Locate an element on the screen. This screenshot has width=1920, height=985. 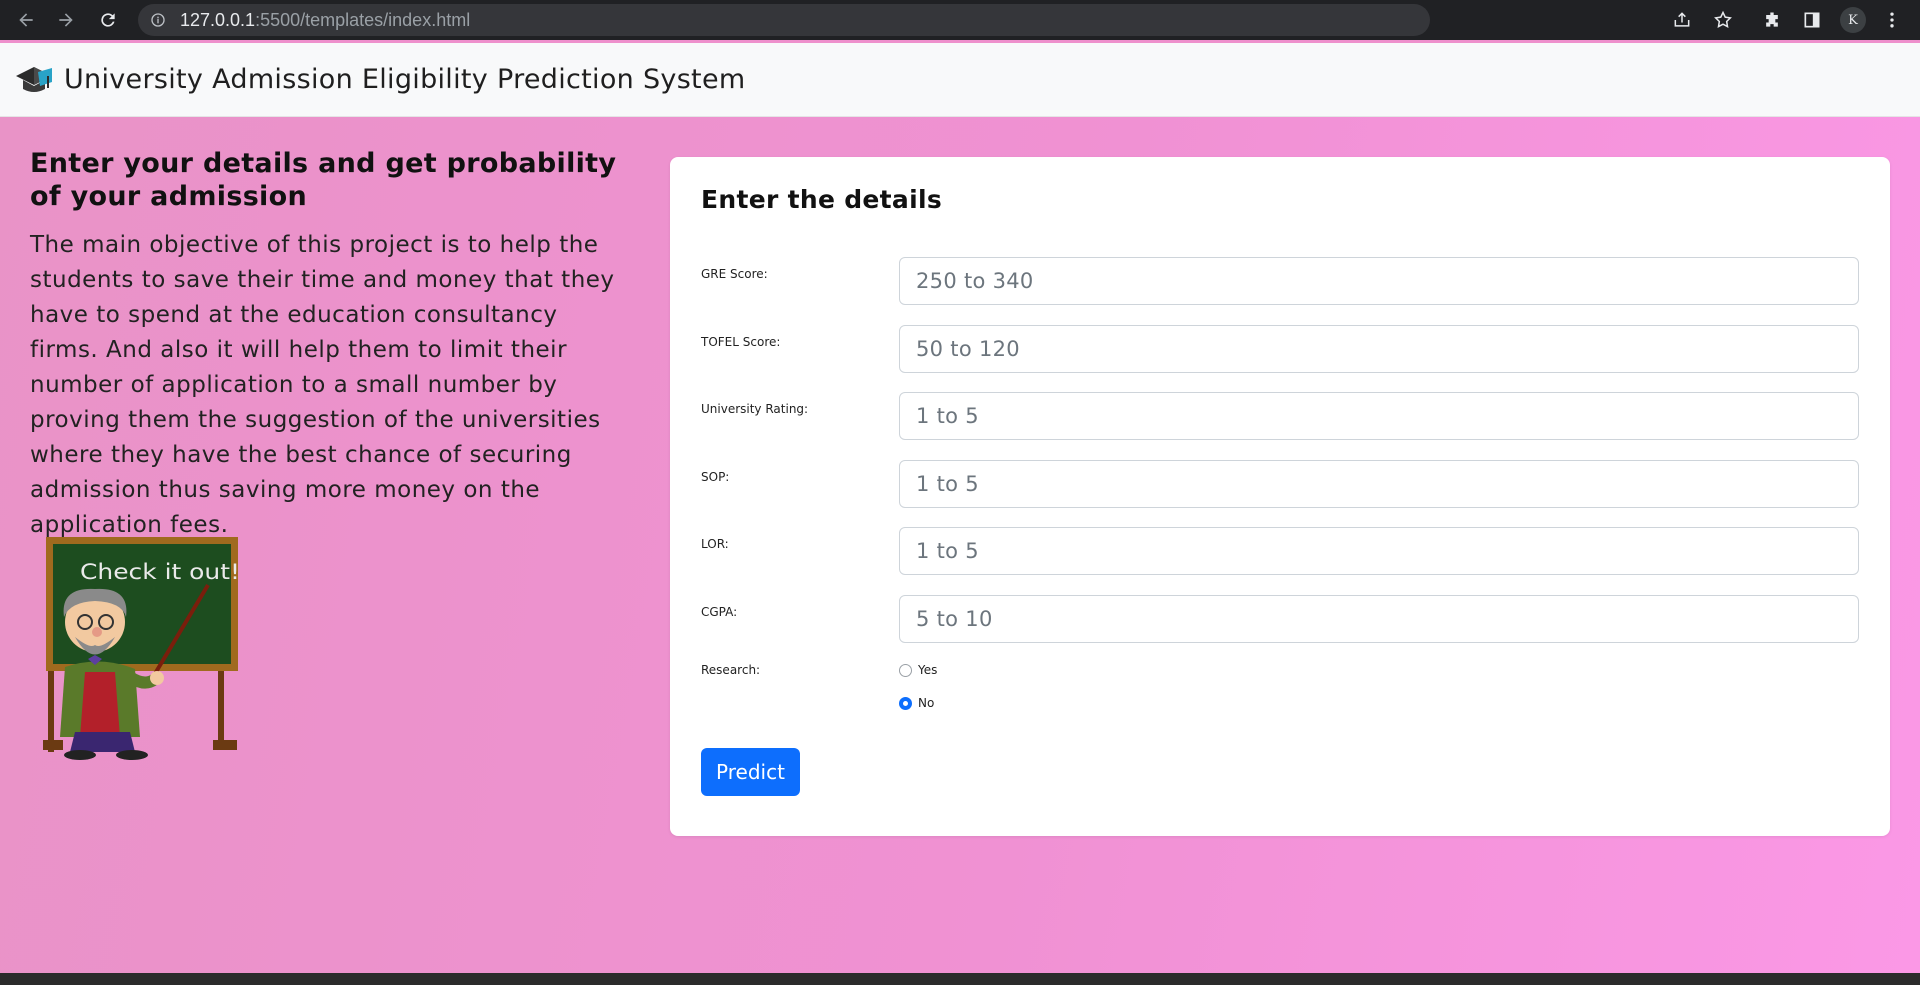
browser-toolbar: 127.0.0.1:5500/templates/index.html K is located at coordinates (960, 20).